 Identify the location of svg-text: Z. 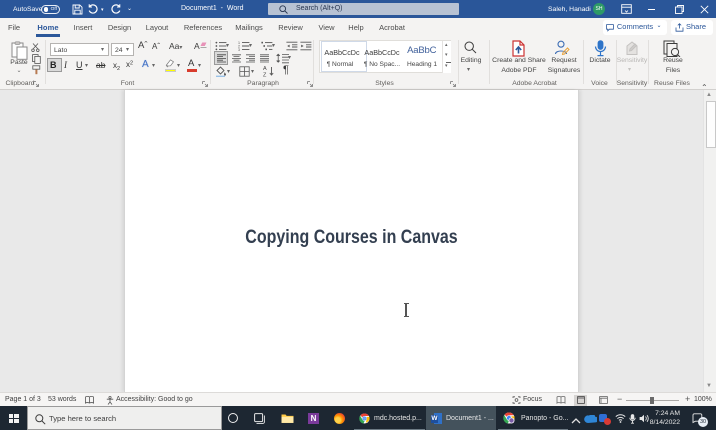
(265, 75).